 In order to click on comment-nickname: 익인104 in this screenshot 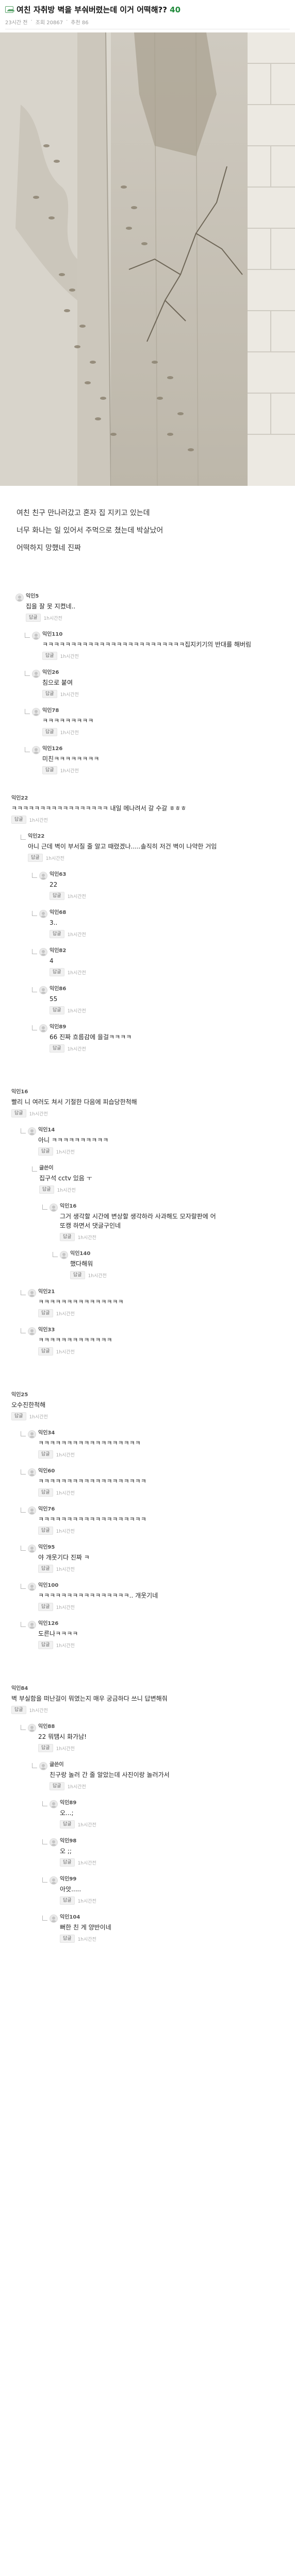, I will do `click(177, 1917)`.